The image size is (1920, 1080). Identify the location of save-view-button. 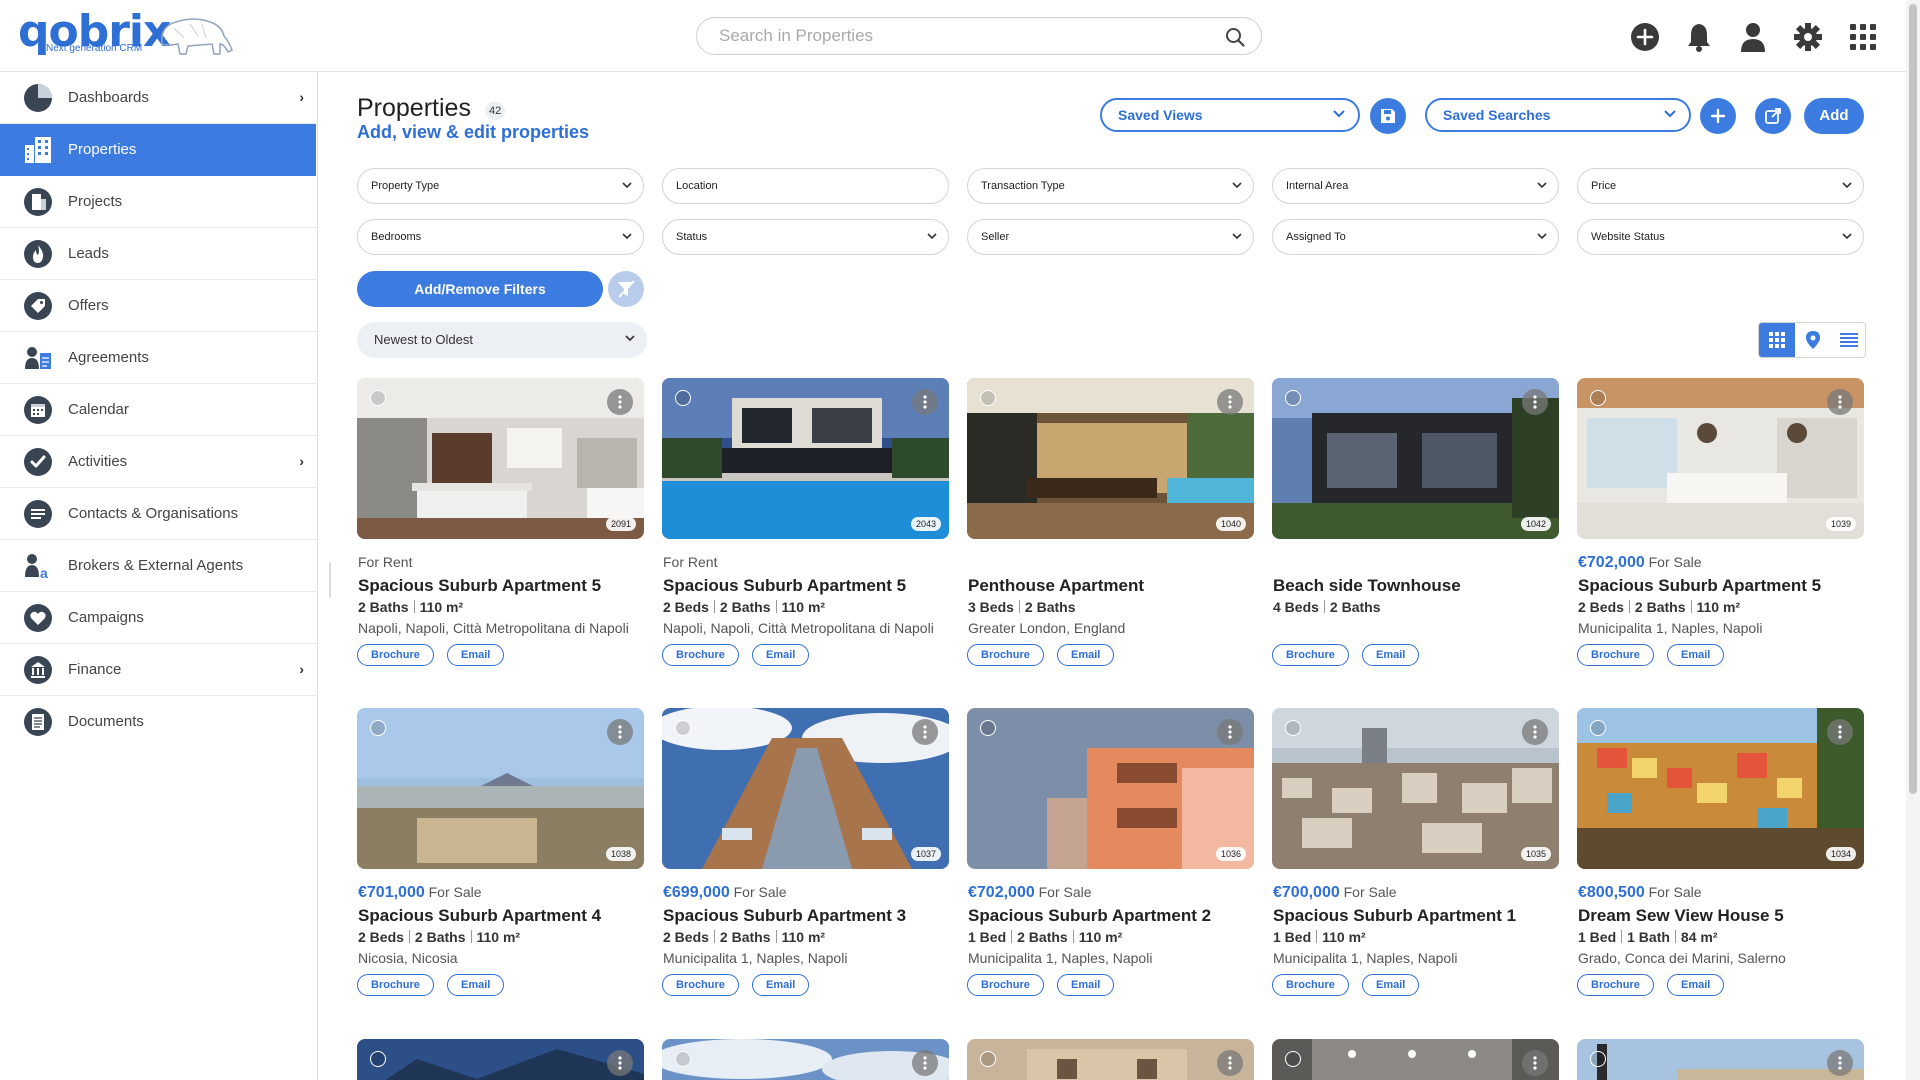
(1388, 116).